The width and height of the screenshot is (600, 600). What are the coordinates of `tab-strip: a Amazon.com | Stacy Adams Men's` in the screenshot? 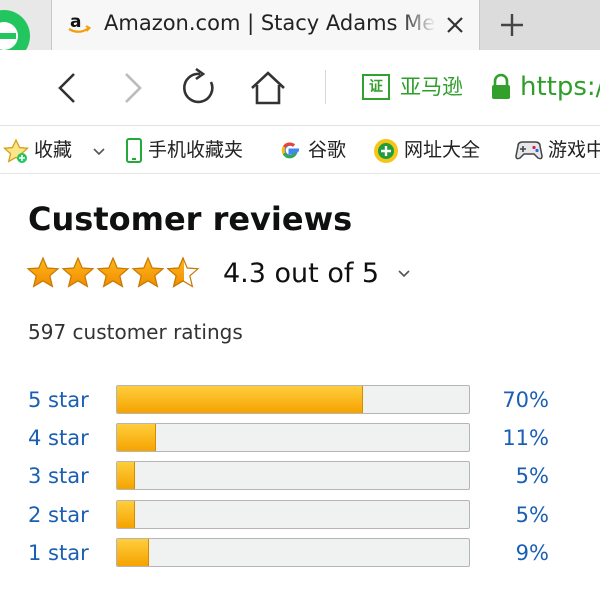 It's located at (300, 25).